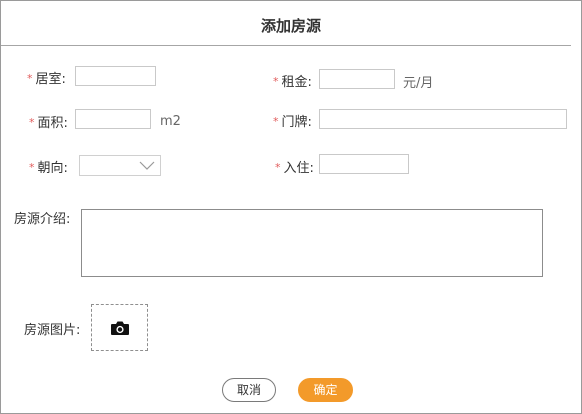  I want to click on door-number-label-text: 门牌:, so click(296, 122).